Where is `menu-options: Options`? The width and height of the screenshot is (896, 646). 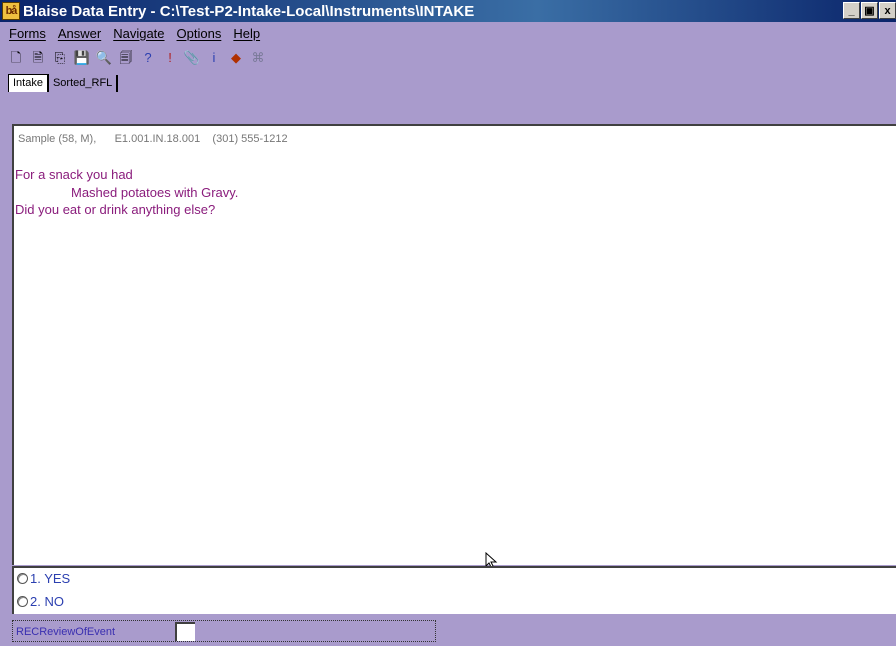 menu-options: Options is located at coordinates (199, 33).